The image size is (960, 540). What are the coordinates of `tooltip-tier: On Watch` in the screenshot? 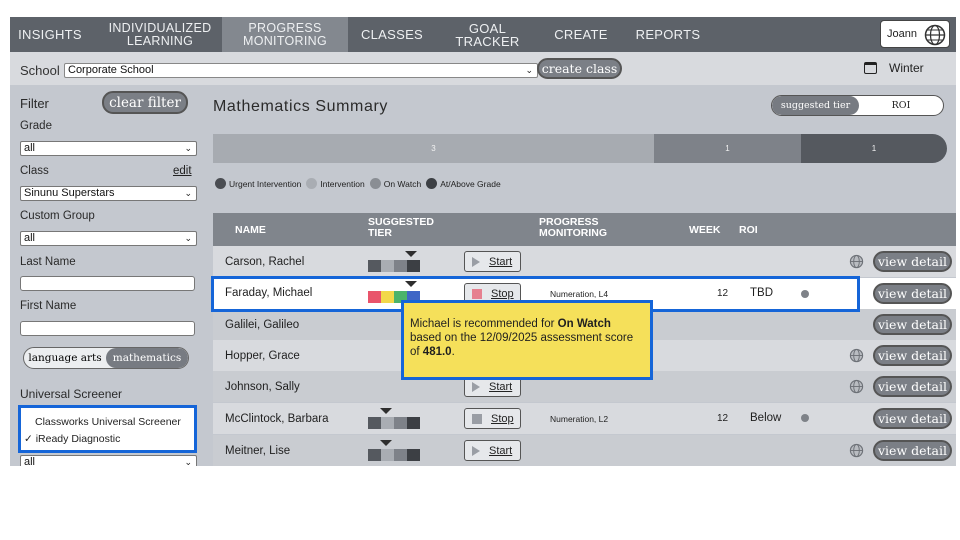 It's located at (584, 324).